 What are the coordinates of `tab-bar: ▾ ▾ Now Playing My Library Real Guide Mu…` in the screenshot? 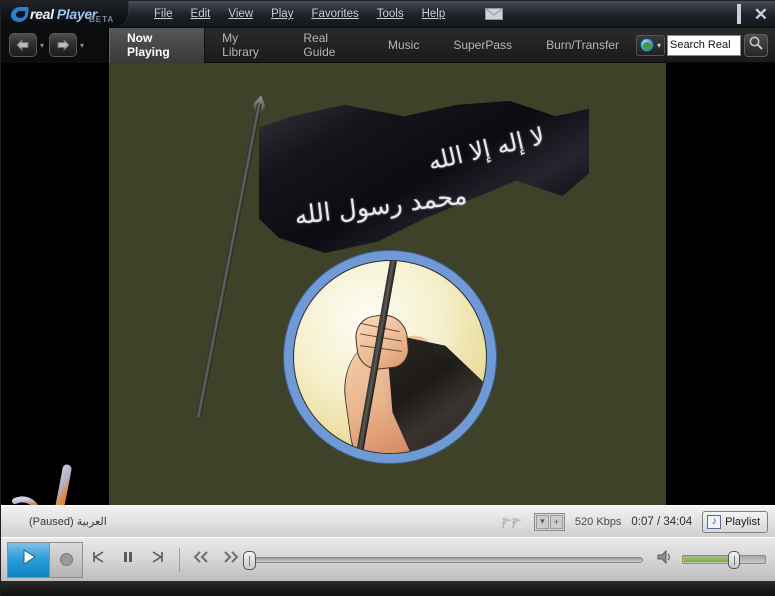 It's located at (388, 45).